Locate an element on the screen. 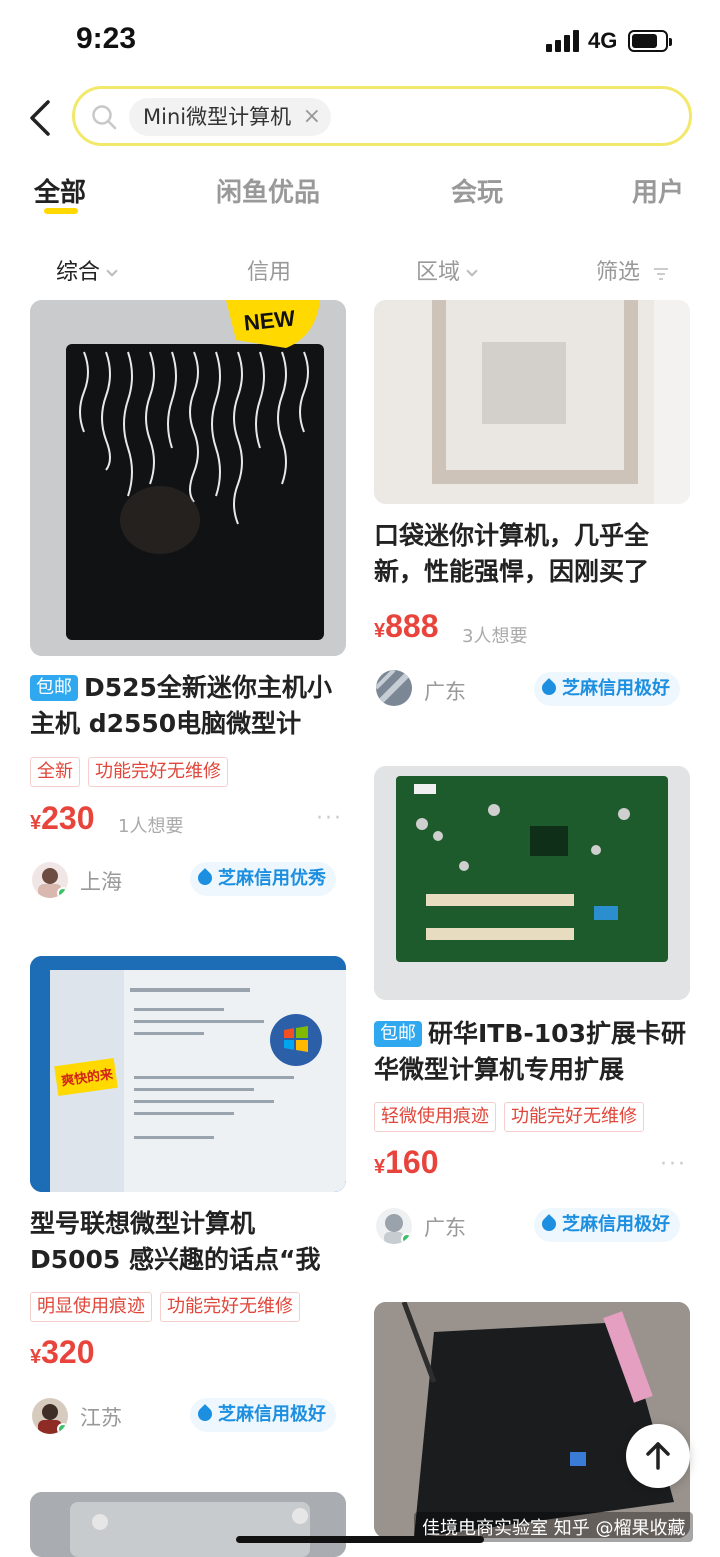 The height and width of the screenshot is (1557, 720). search-icon is located at coordinates (104, 117).